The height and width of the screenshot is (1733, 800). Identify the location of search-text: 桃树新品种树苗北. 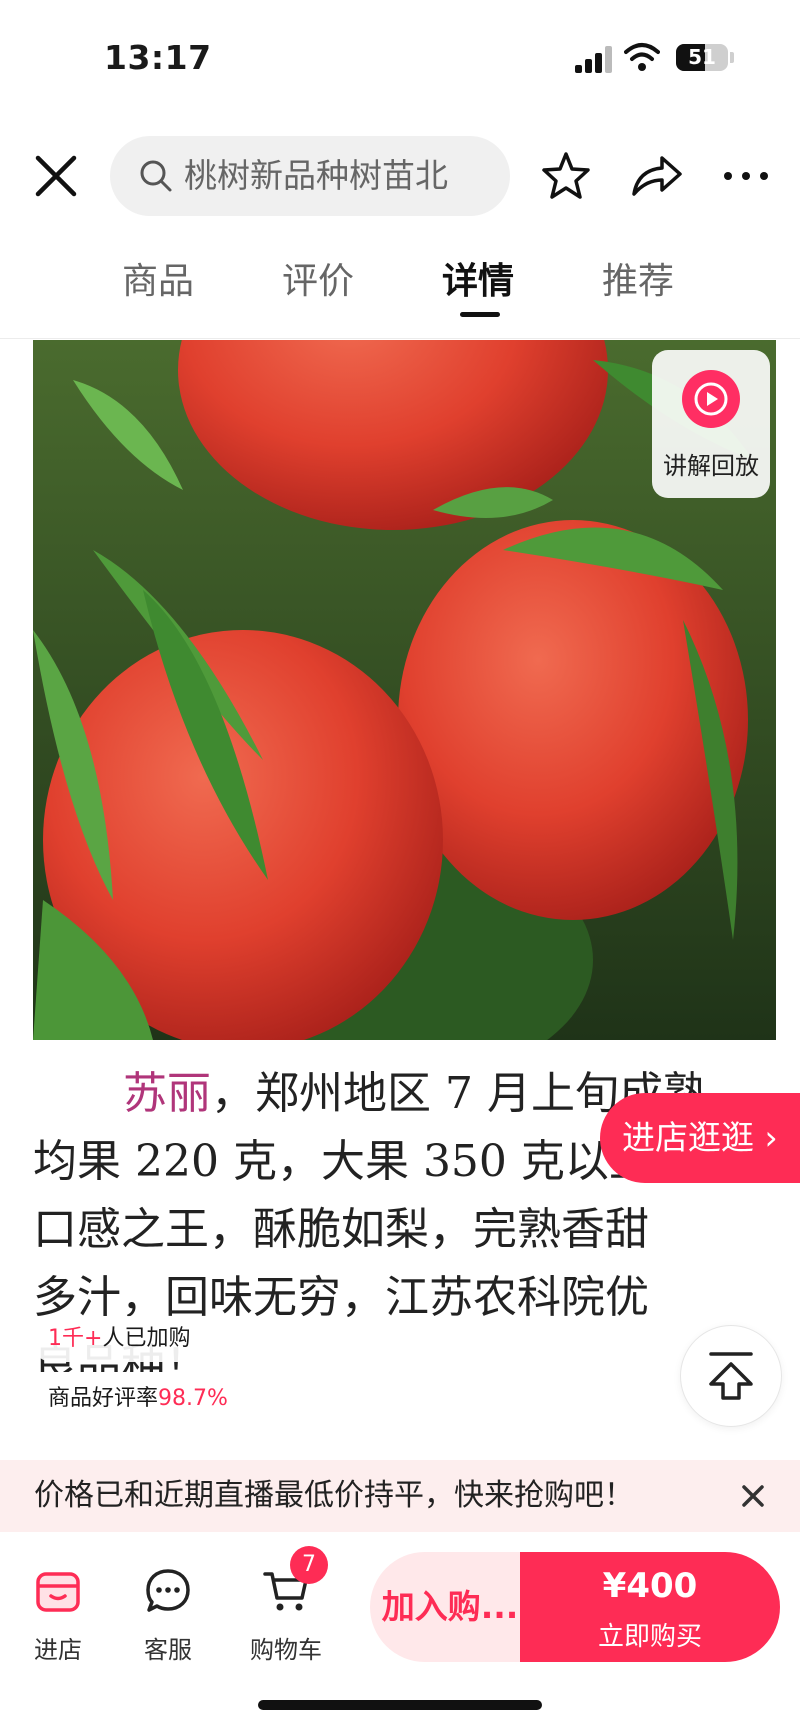
(316, 175).